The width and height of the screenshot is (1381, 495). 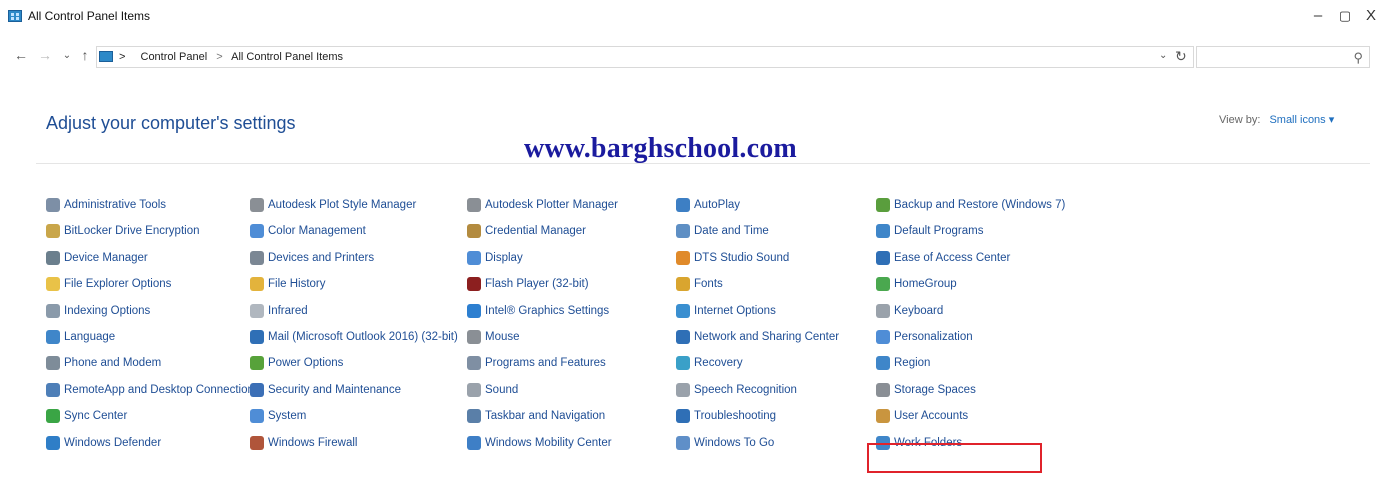 What do you see at coordinates (1283, 57) in the screenshot?
I see `search-input: ⚲` at bounding box center [1283, 57].